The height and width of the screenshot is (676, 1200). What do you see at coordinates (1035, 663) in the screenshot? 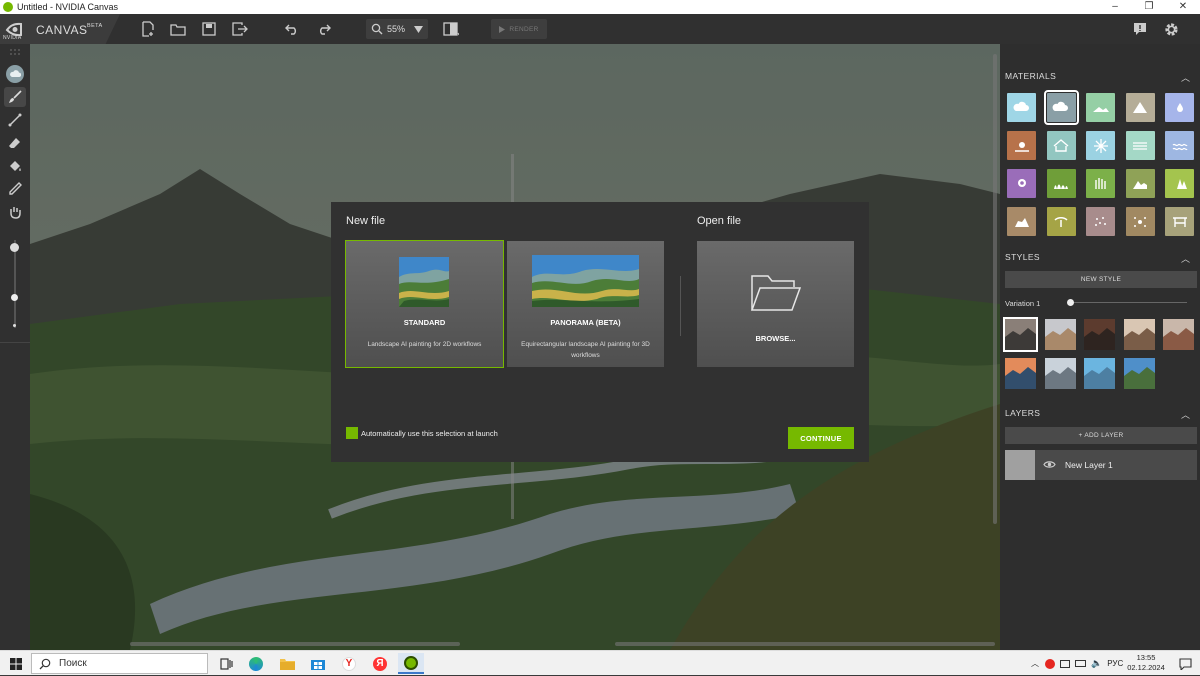
I see `chevron-up-icon: ︿` at bounding box center [1035, 663].